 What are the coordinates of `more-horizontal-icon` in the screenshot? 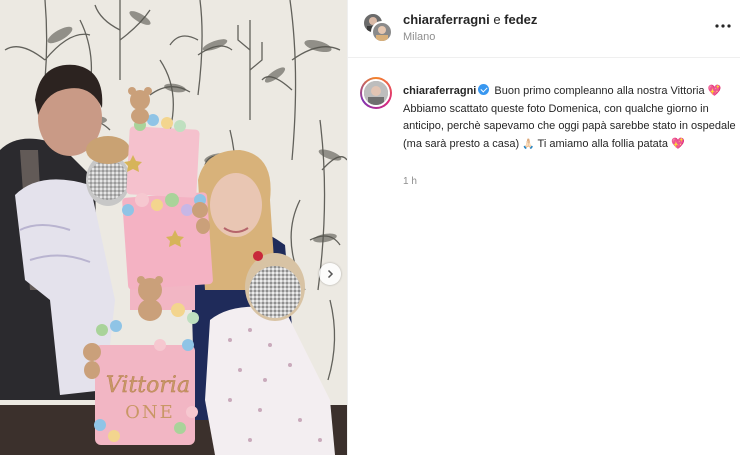 It's located at (723, 26).